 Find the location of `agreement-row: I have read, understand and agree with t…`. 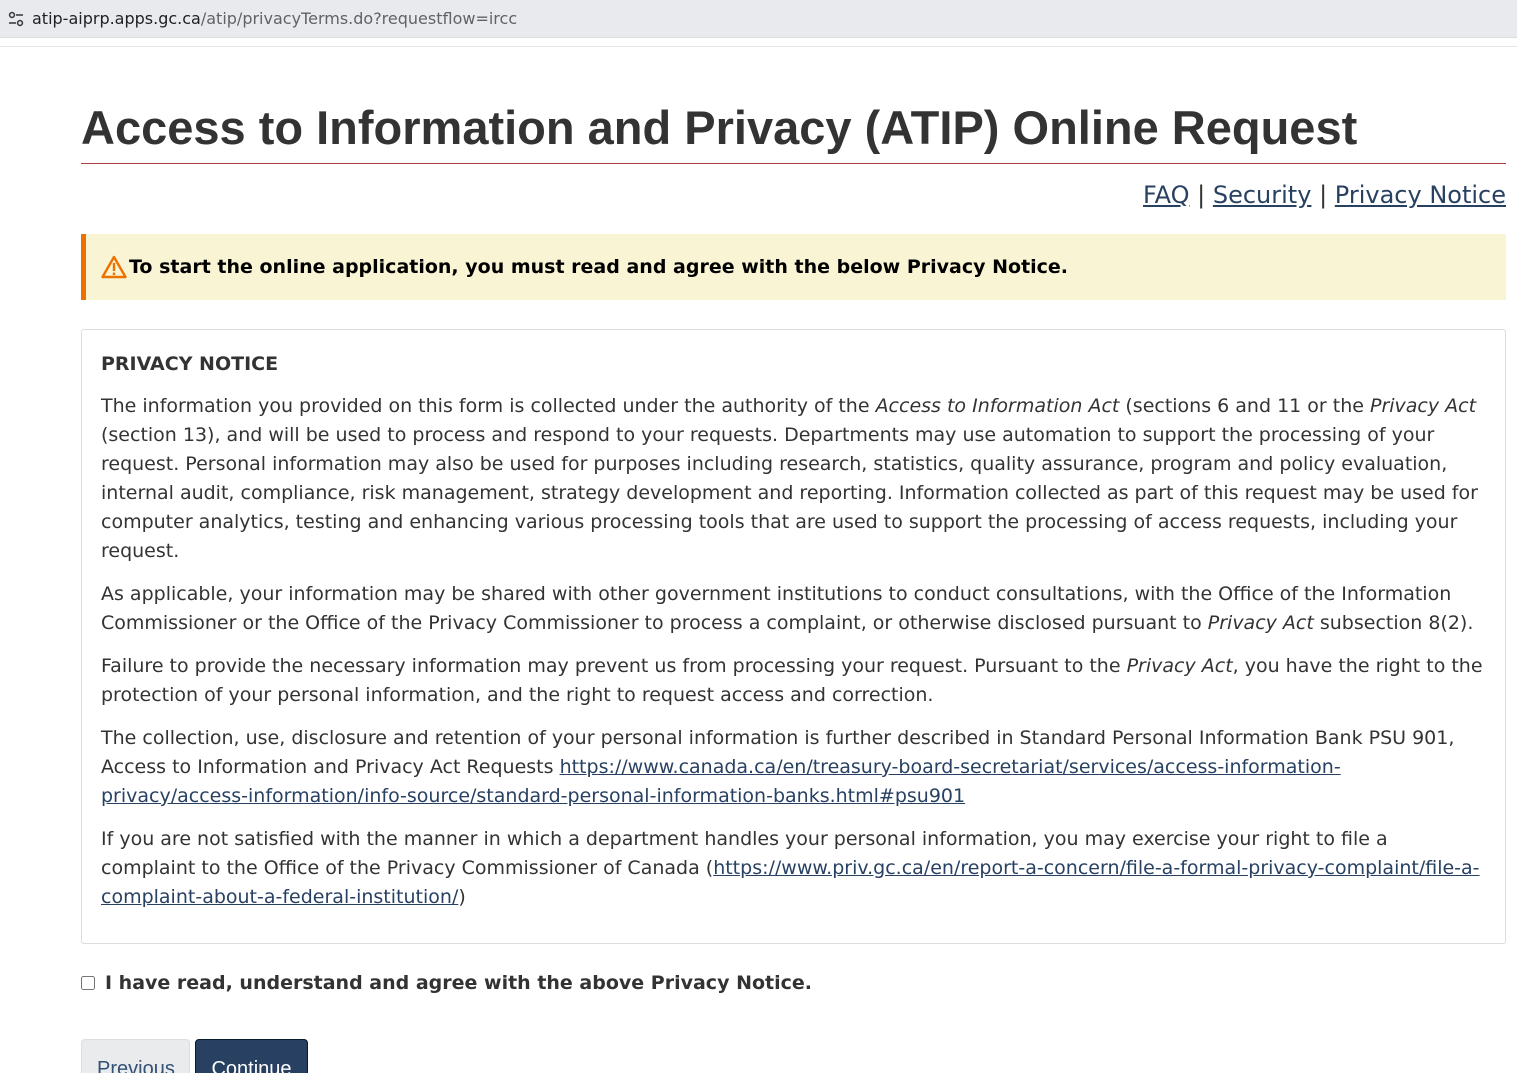

agreement-row: I have read, understand and agree with t… is located at coordinates (446, 983).